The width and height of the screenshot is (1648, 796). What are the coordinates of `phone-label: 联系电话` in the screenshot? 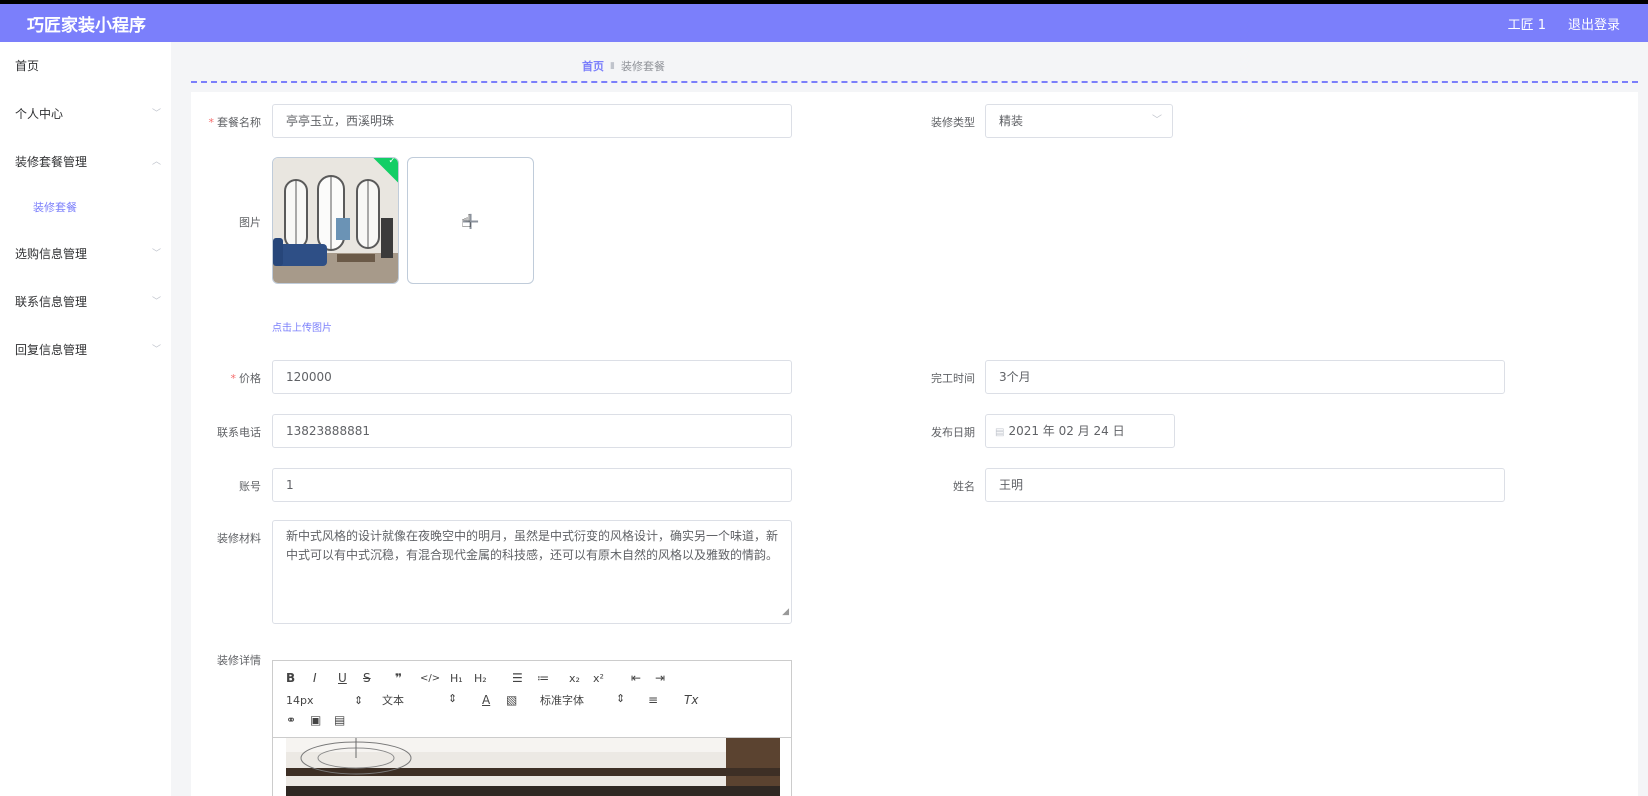 It's located at (239, 432).